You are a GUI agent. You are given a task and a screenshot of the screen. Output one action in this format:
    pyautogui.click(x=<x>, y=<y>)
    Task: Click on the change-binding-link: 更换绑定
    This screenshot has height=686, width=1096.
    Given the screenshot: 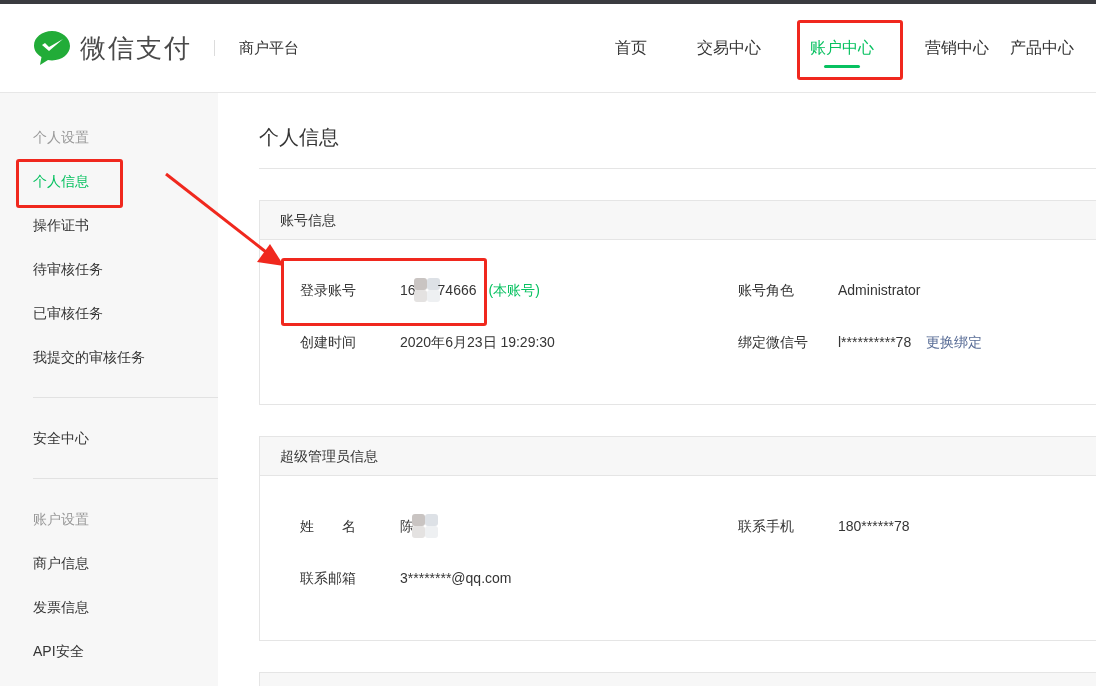 What is the action you would take?
    pyautogui.click(x=954, y=342)
    